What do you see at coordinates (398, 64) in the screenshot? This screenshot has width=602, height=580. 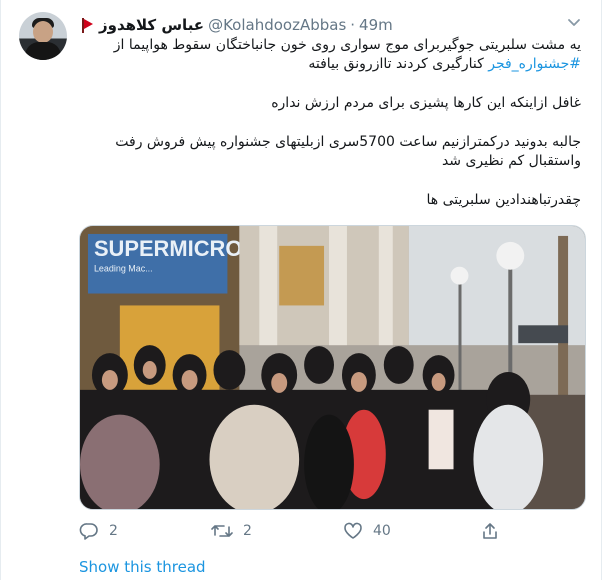 I see `tweet-line-2: کنارگیری کردند تاازرونق بیافته` at bounding box center [398, 64].